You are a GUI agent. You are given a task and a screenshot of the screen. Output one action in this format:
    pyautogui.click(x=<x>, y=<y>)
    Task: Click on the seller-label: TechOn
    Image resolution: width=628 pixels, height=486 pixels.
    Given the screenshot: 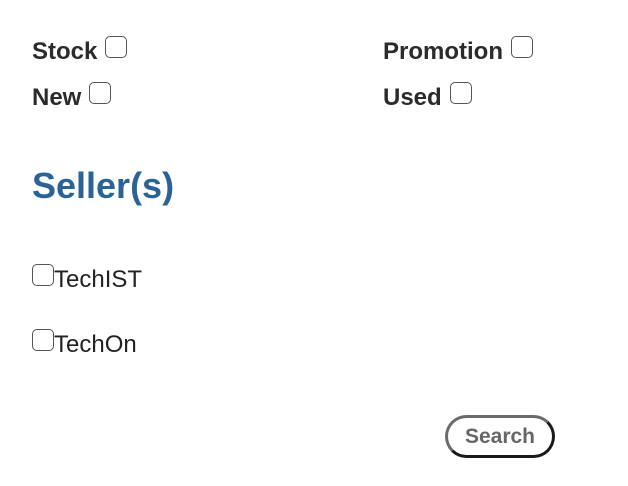 What is the action you would take?
    pyautogui.click(x=95, y=344)
    